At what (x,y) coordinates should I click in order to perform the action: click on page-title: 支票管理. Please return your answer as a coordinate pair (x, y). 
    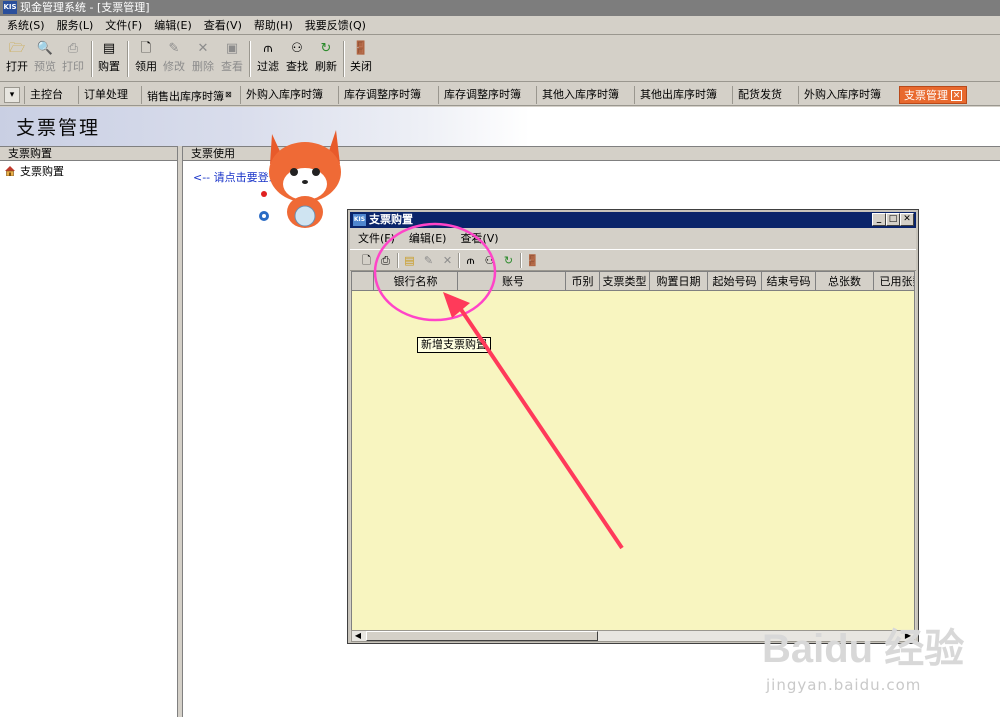
    Looking at the image, I should click on (58, 128).